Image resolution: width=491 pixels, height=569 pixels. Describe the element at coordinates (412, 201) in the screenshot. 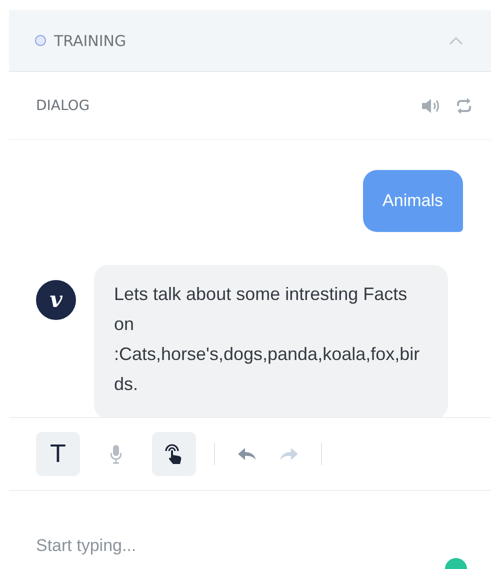

I see `user-message: Animals` at that location.